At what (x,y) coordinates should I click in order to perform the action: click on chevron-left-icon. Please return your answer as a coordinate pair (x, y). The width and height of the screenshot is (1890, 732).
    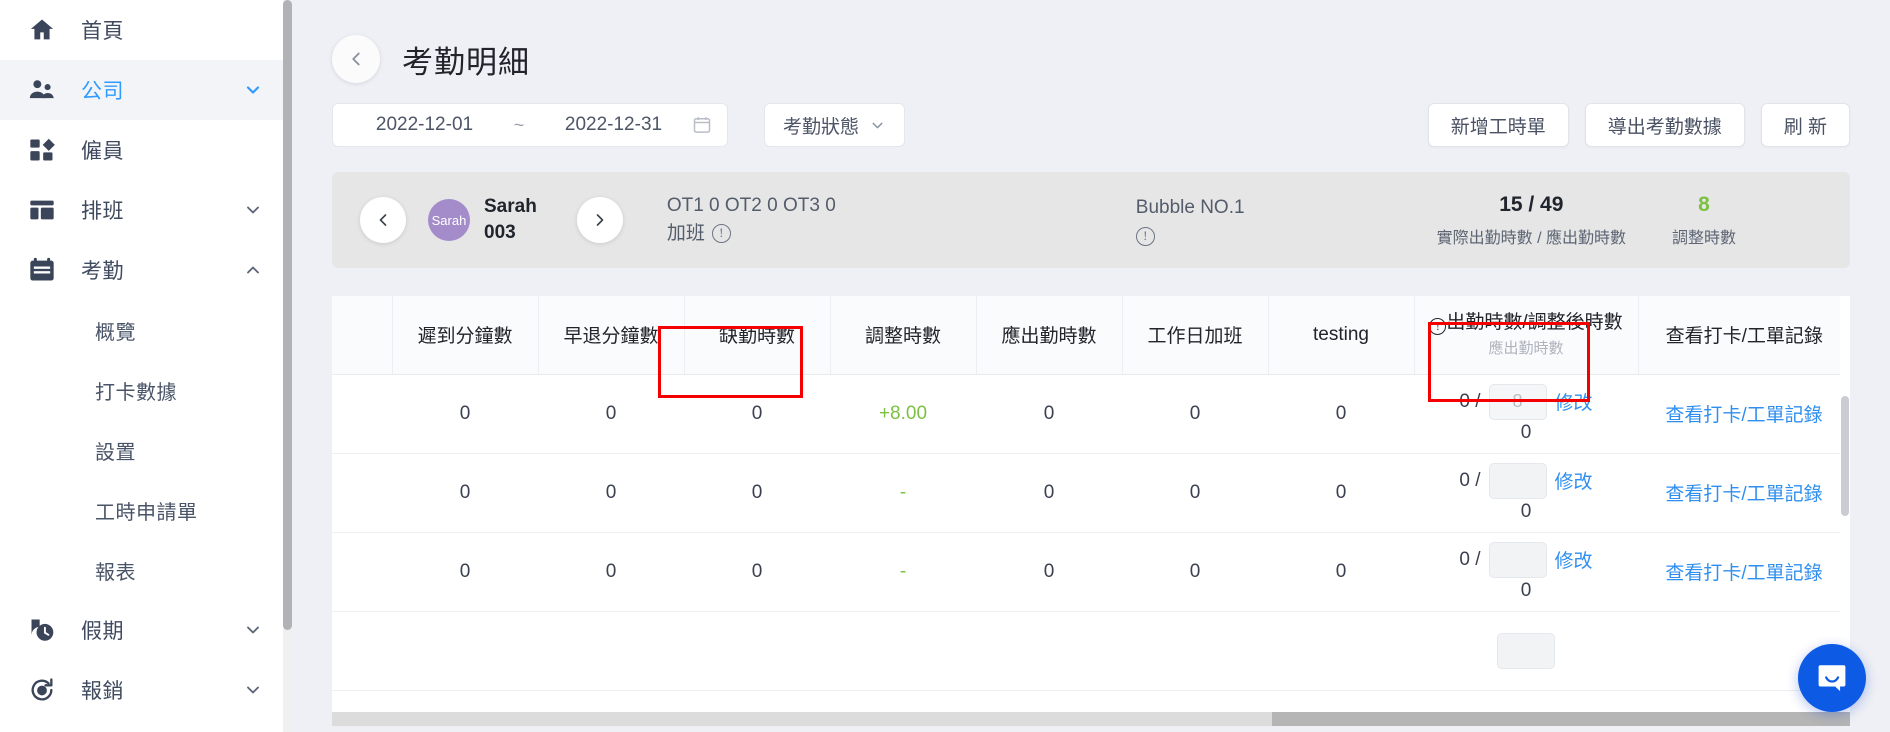
    Looking at the image, I should click on (383, 220).